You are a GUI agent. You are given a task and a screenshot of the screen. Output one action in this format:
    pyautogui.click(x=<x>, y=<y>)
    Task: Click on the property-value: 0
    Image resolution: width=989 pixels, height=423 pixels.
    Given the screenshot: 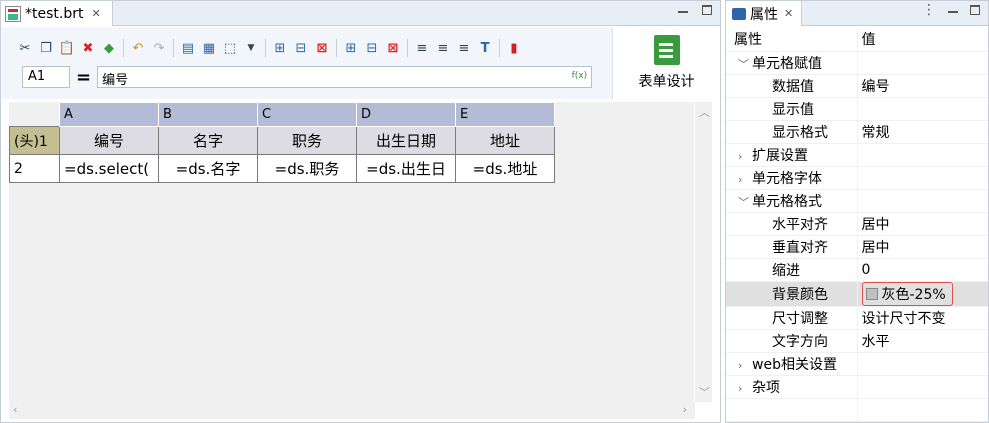 What is the action you would take?
    pyautogui.click(x=922, y=270)
    